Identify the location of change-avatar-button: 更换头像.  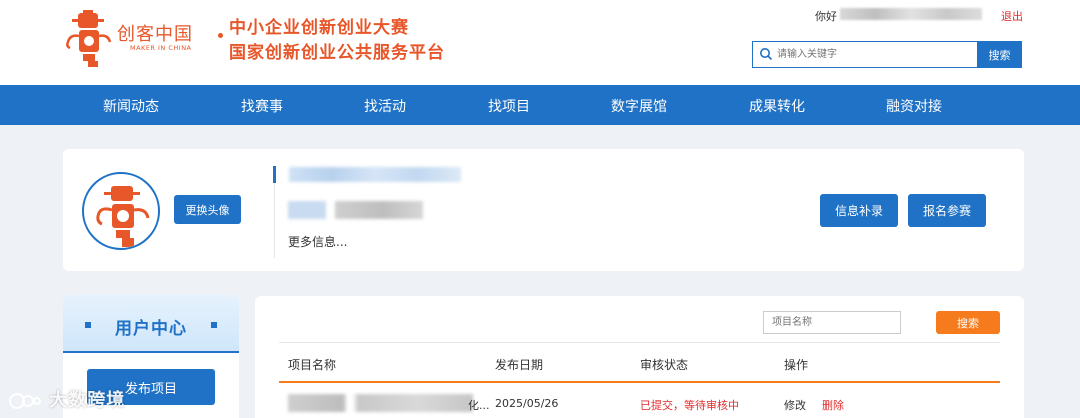
(207, 209).